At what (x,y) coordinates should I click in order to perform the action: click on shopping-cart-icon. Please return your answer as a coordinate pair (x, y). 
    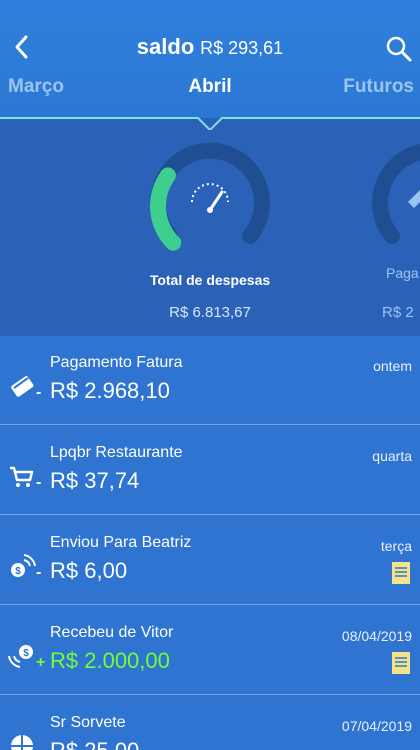
    Looking at the image, I should click on (22, 476).